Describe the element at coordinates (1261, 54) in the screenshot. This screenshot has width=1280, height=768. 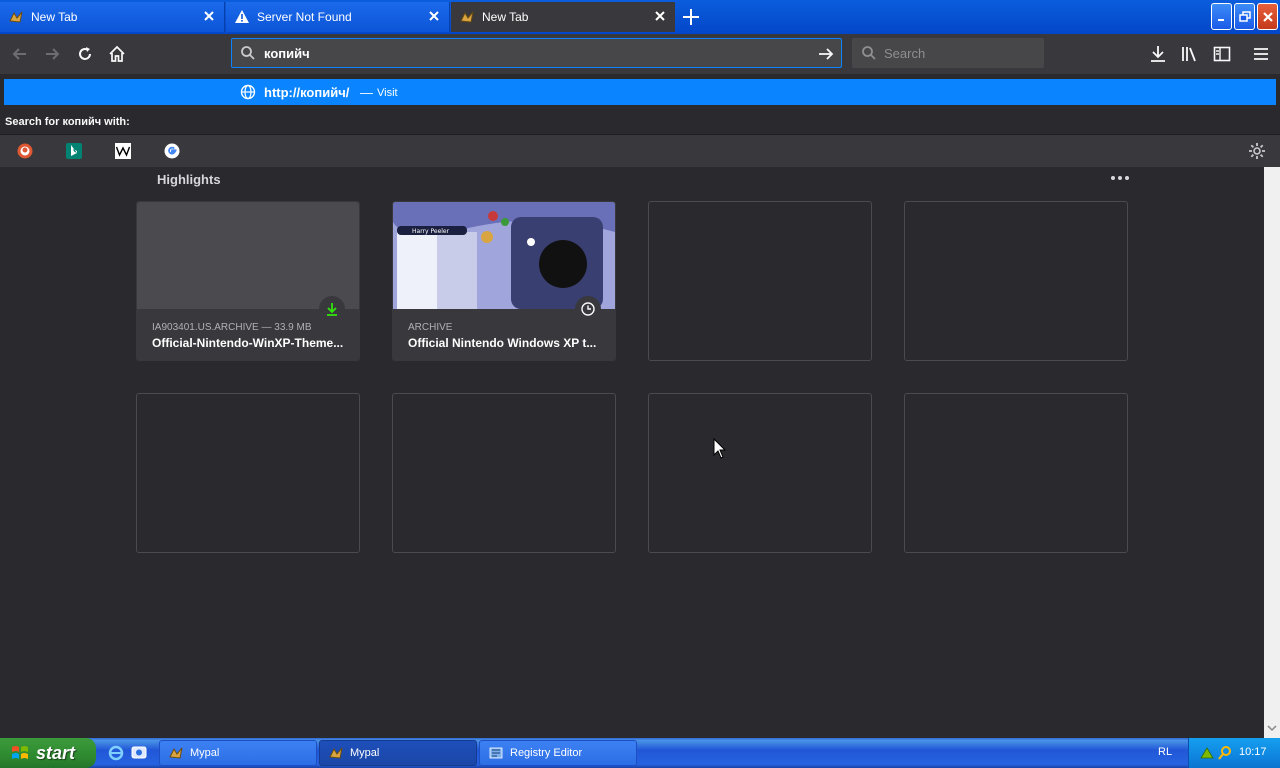
I see `menu-icon` at that location.